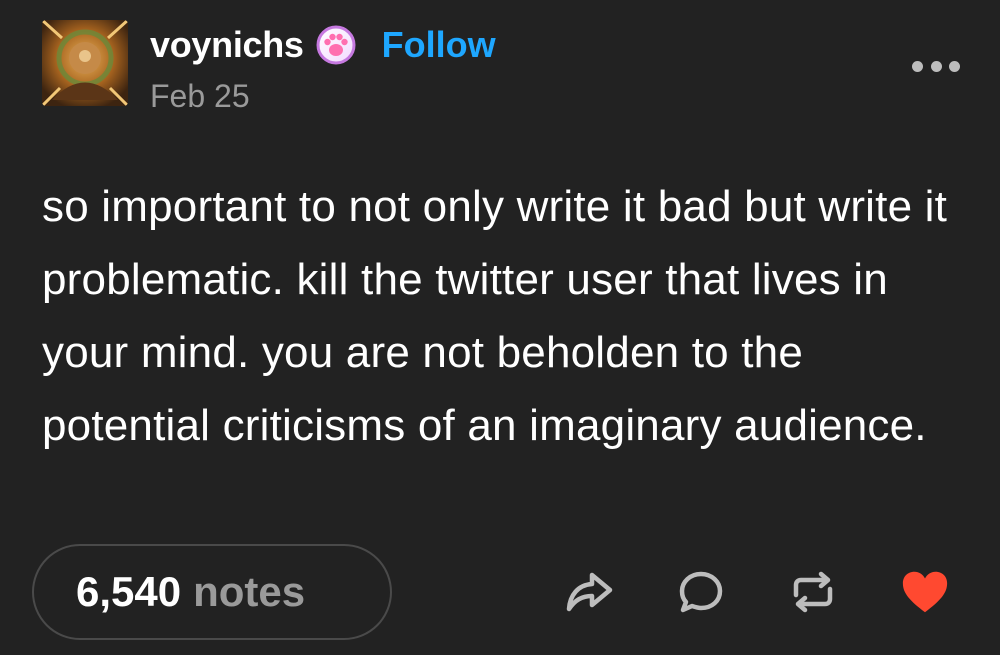  I want to click on post-meta: voynichs Follow Feb 25, so click(323, 68).